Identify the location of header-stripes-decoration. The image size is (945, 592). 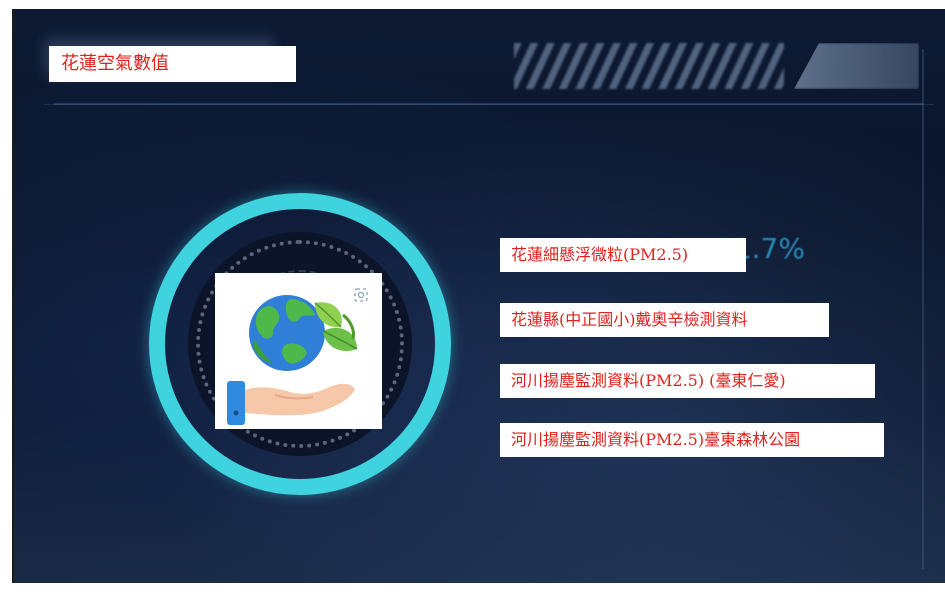
(649, 66).